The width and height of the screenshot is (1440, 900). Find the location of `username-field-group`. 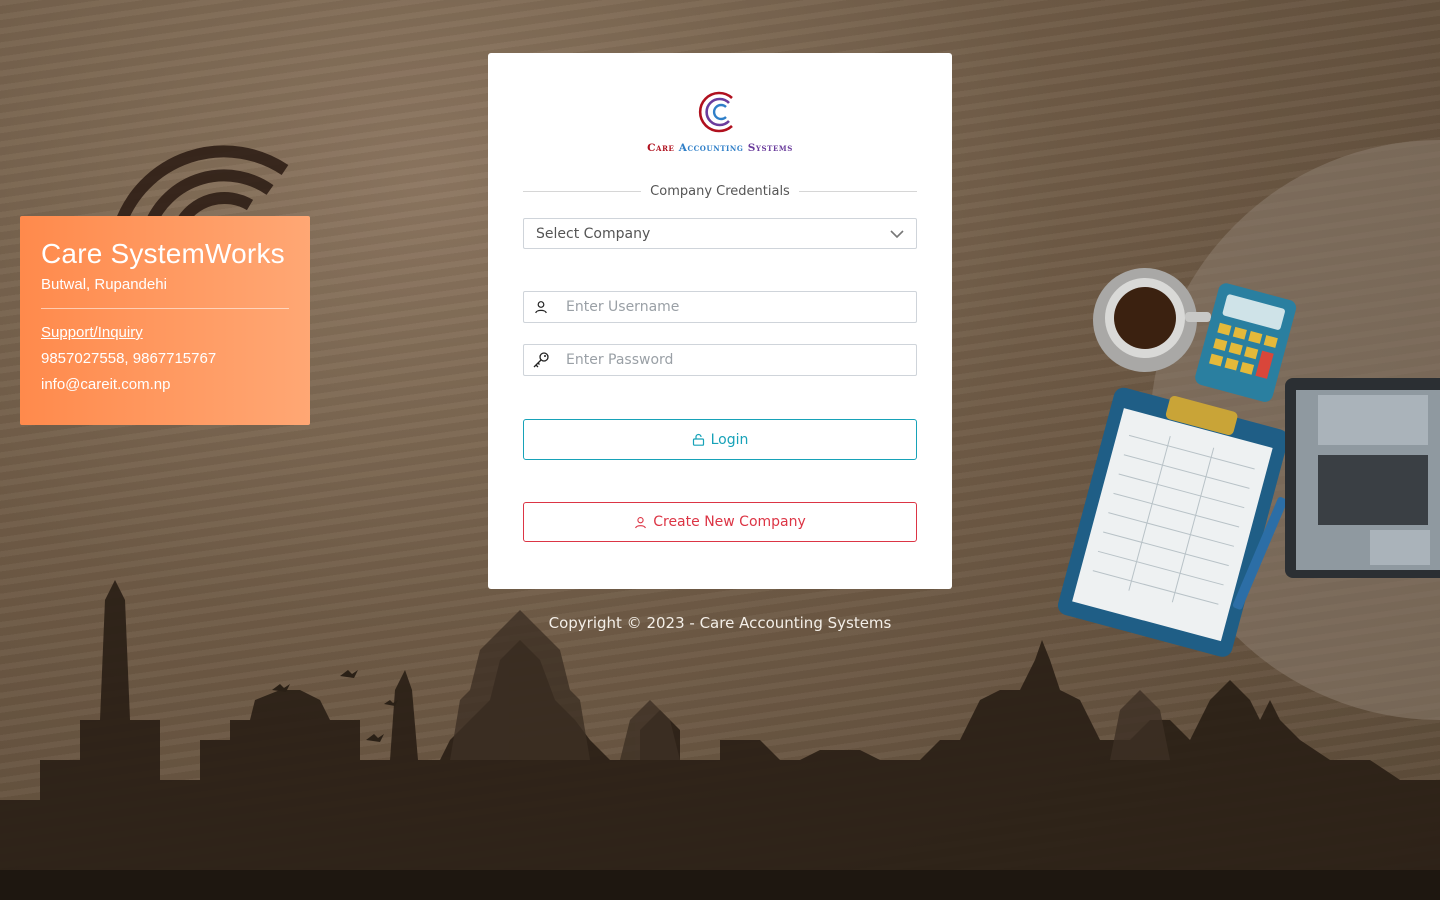

username-field-group is located at coordinates (720, 307).